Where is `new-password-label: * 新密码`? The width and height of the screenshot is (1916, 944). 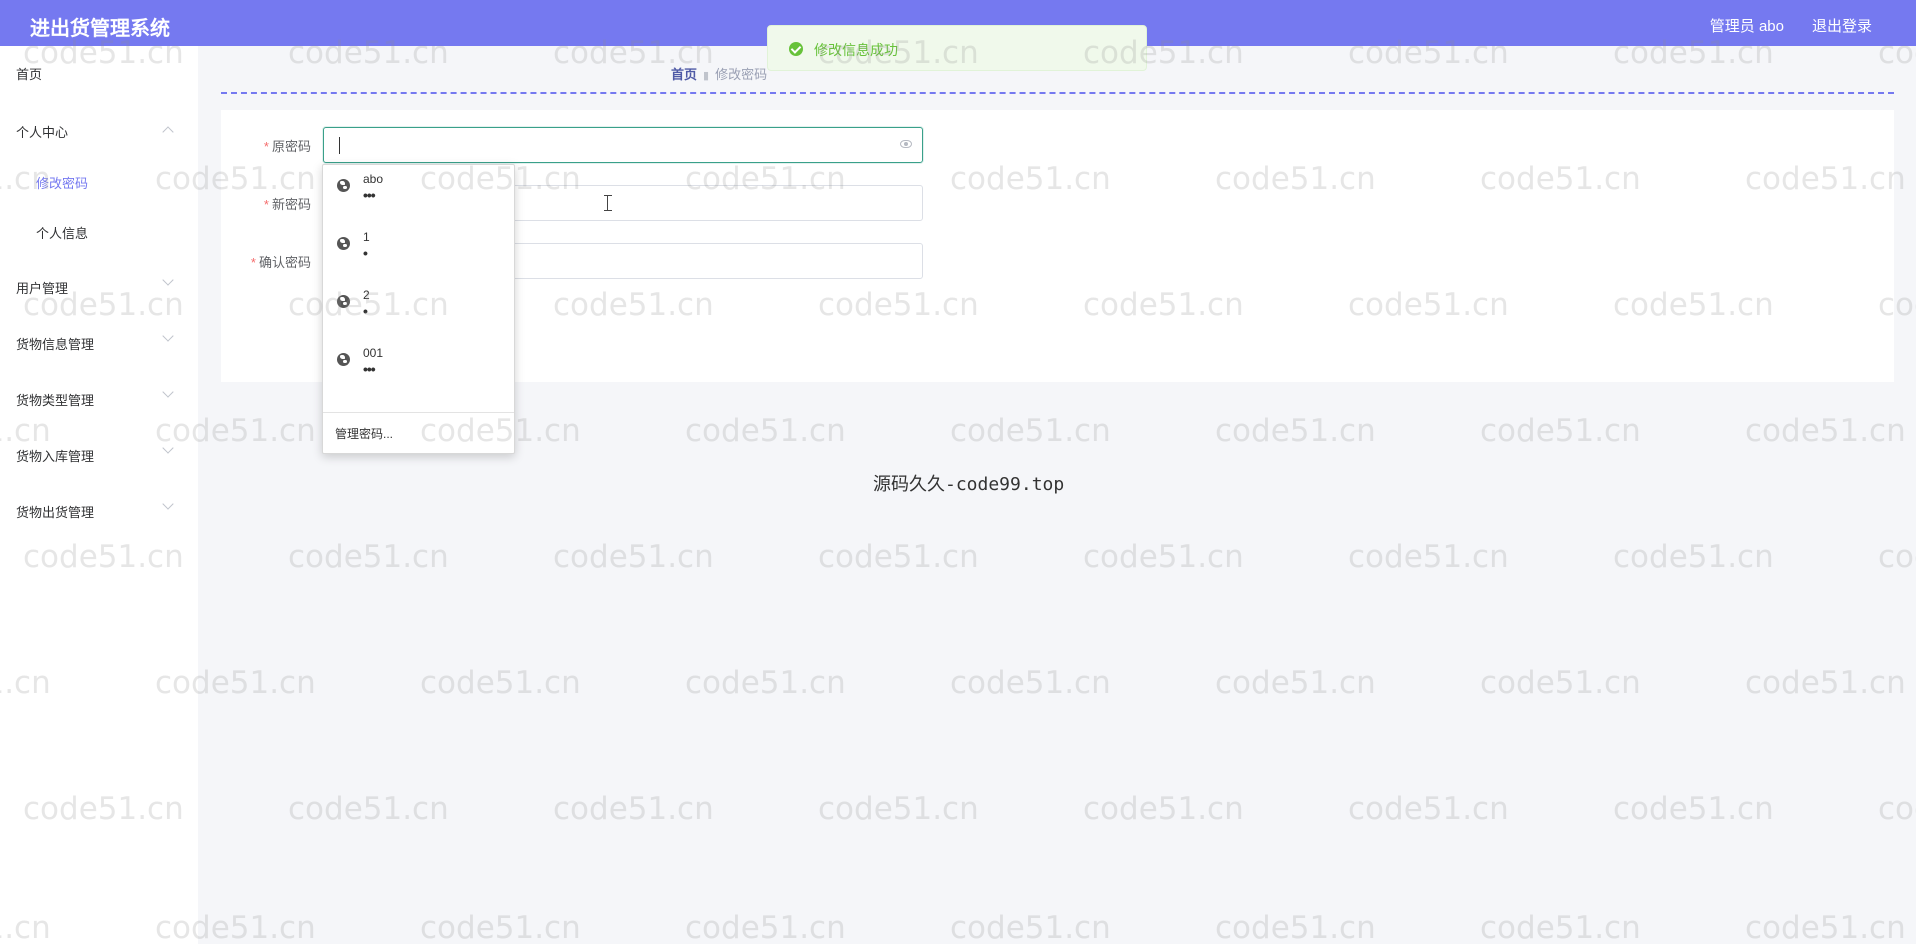
new-password-label: * 新密码 is located at coordinates (287, 204).